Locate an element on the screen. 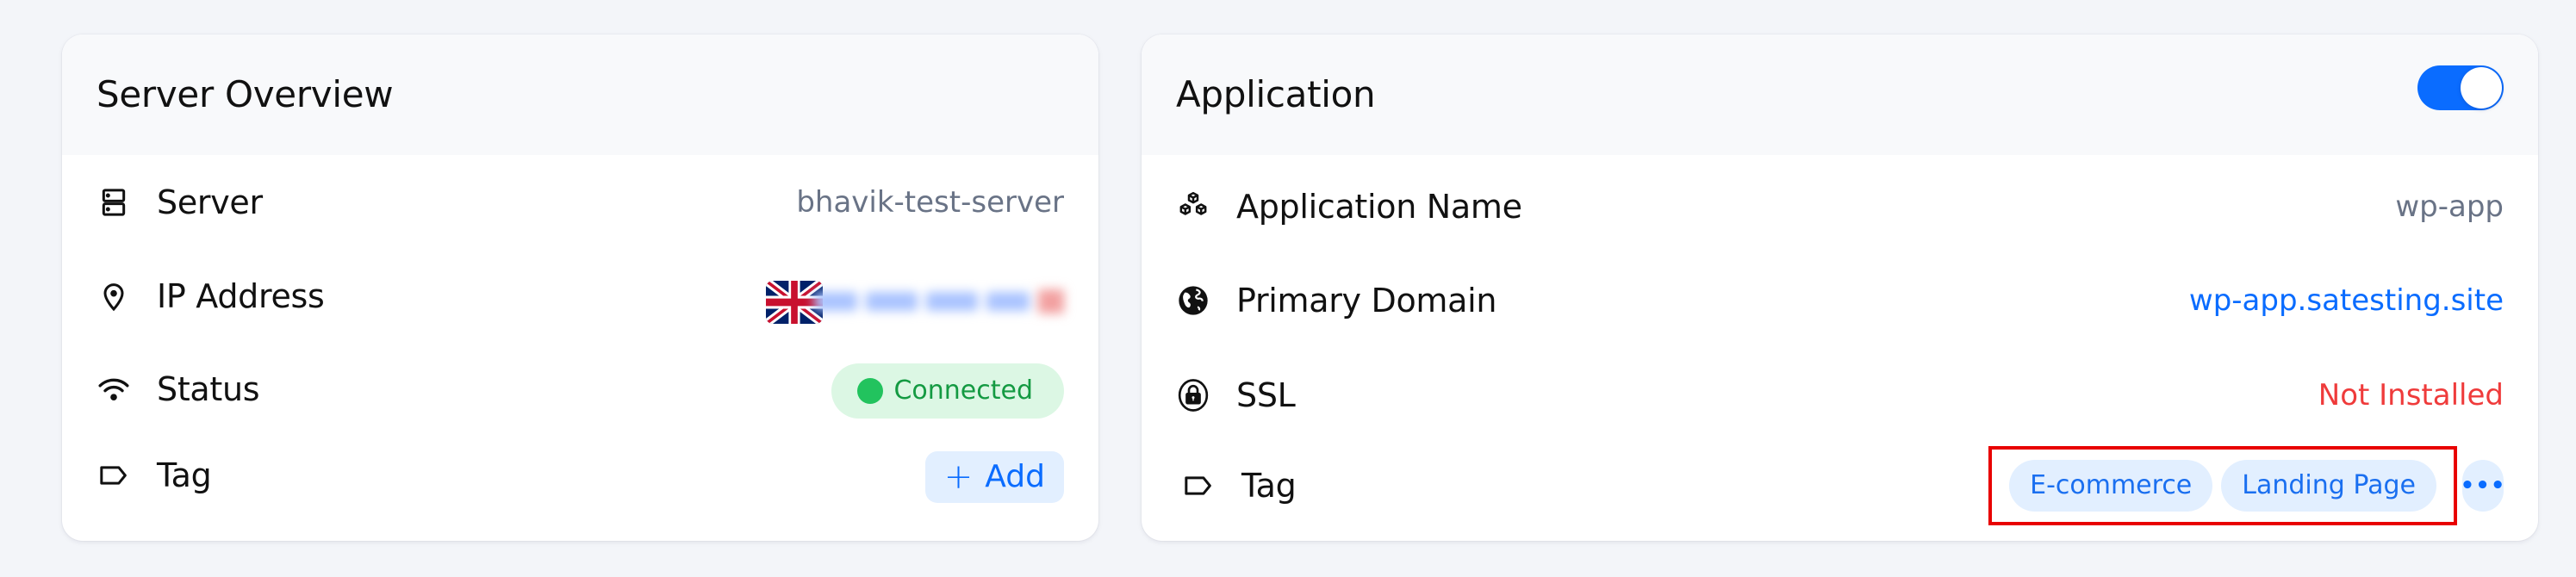  application-name-row: Application Name wp-app is located at coordinates (1840, 206).